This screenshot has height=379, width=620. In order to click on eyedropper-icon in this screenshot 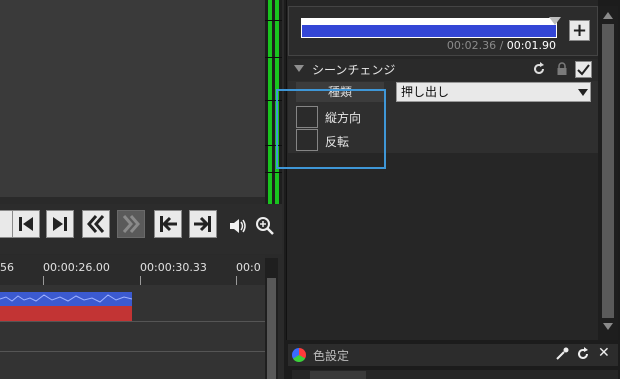, I will do `click(562, 354)`.